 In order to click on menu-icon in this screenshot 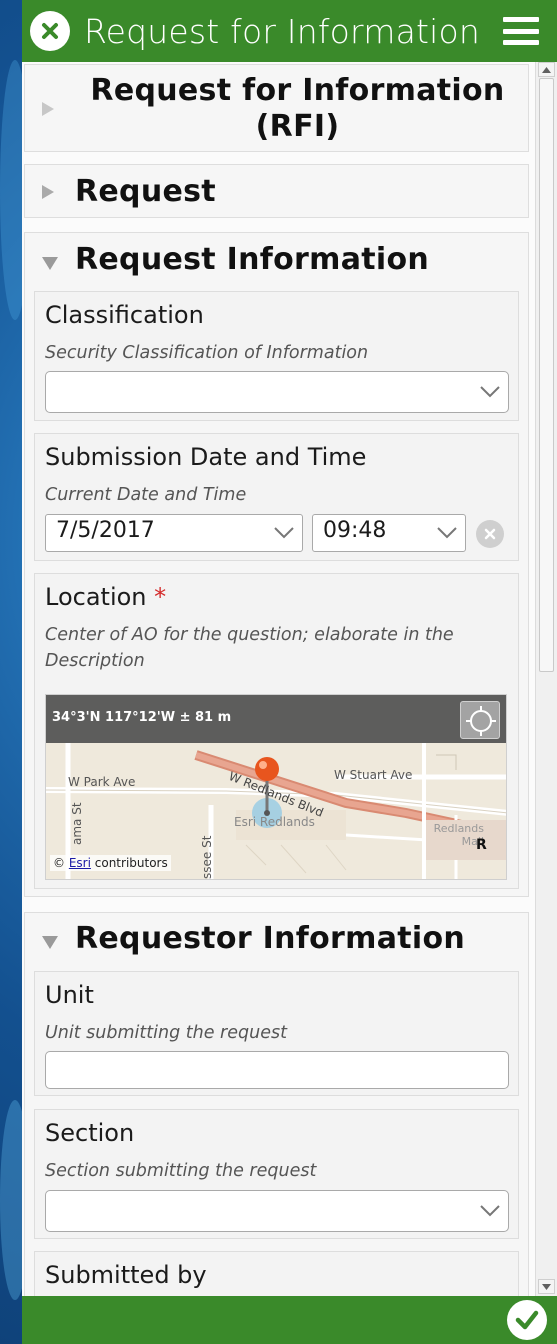, I will do `click(521, 19)`.